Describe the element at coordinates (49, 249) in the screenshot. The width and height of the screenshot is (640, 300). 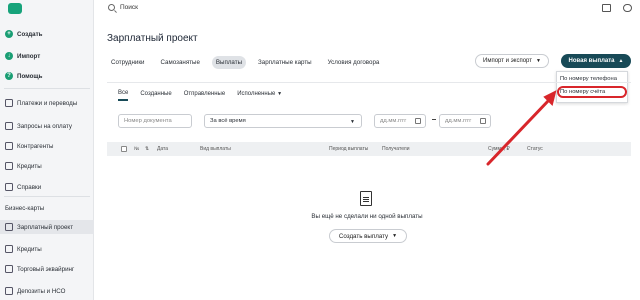
I see `sidebar-item-credits-2: Кредиты` at that location.